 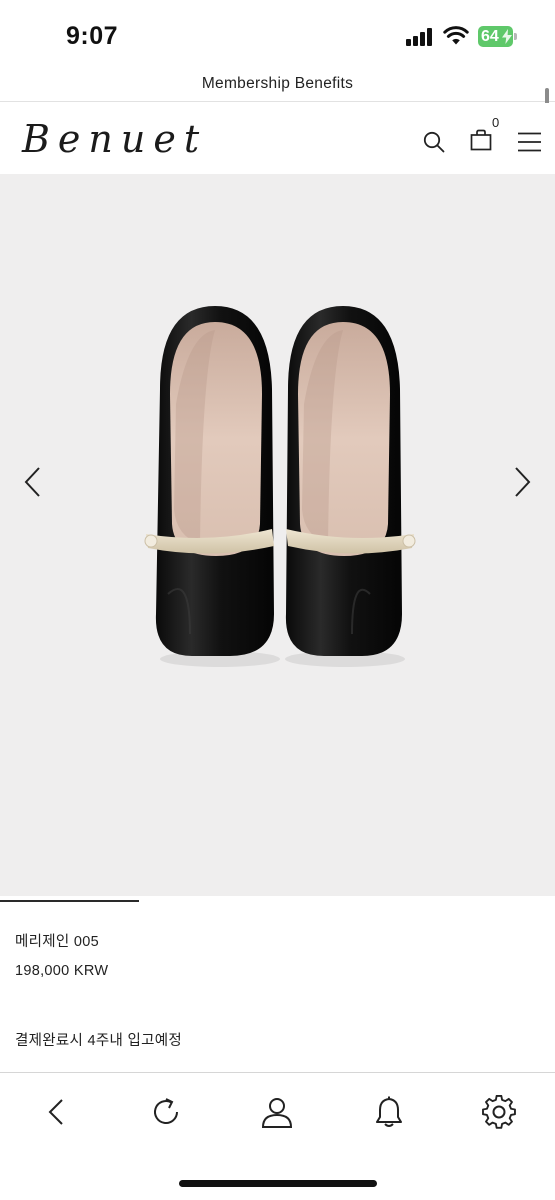 What do you see at coordinates (434, 142) in the screenshot?
I see `search-icon` at bounding box center [434, 142].